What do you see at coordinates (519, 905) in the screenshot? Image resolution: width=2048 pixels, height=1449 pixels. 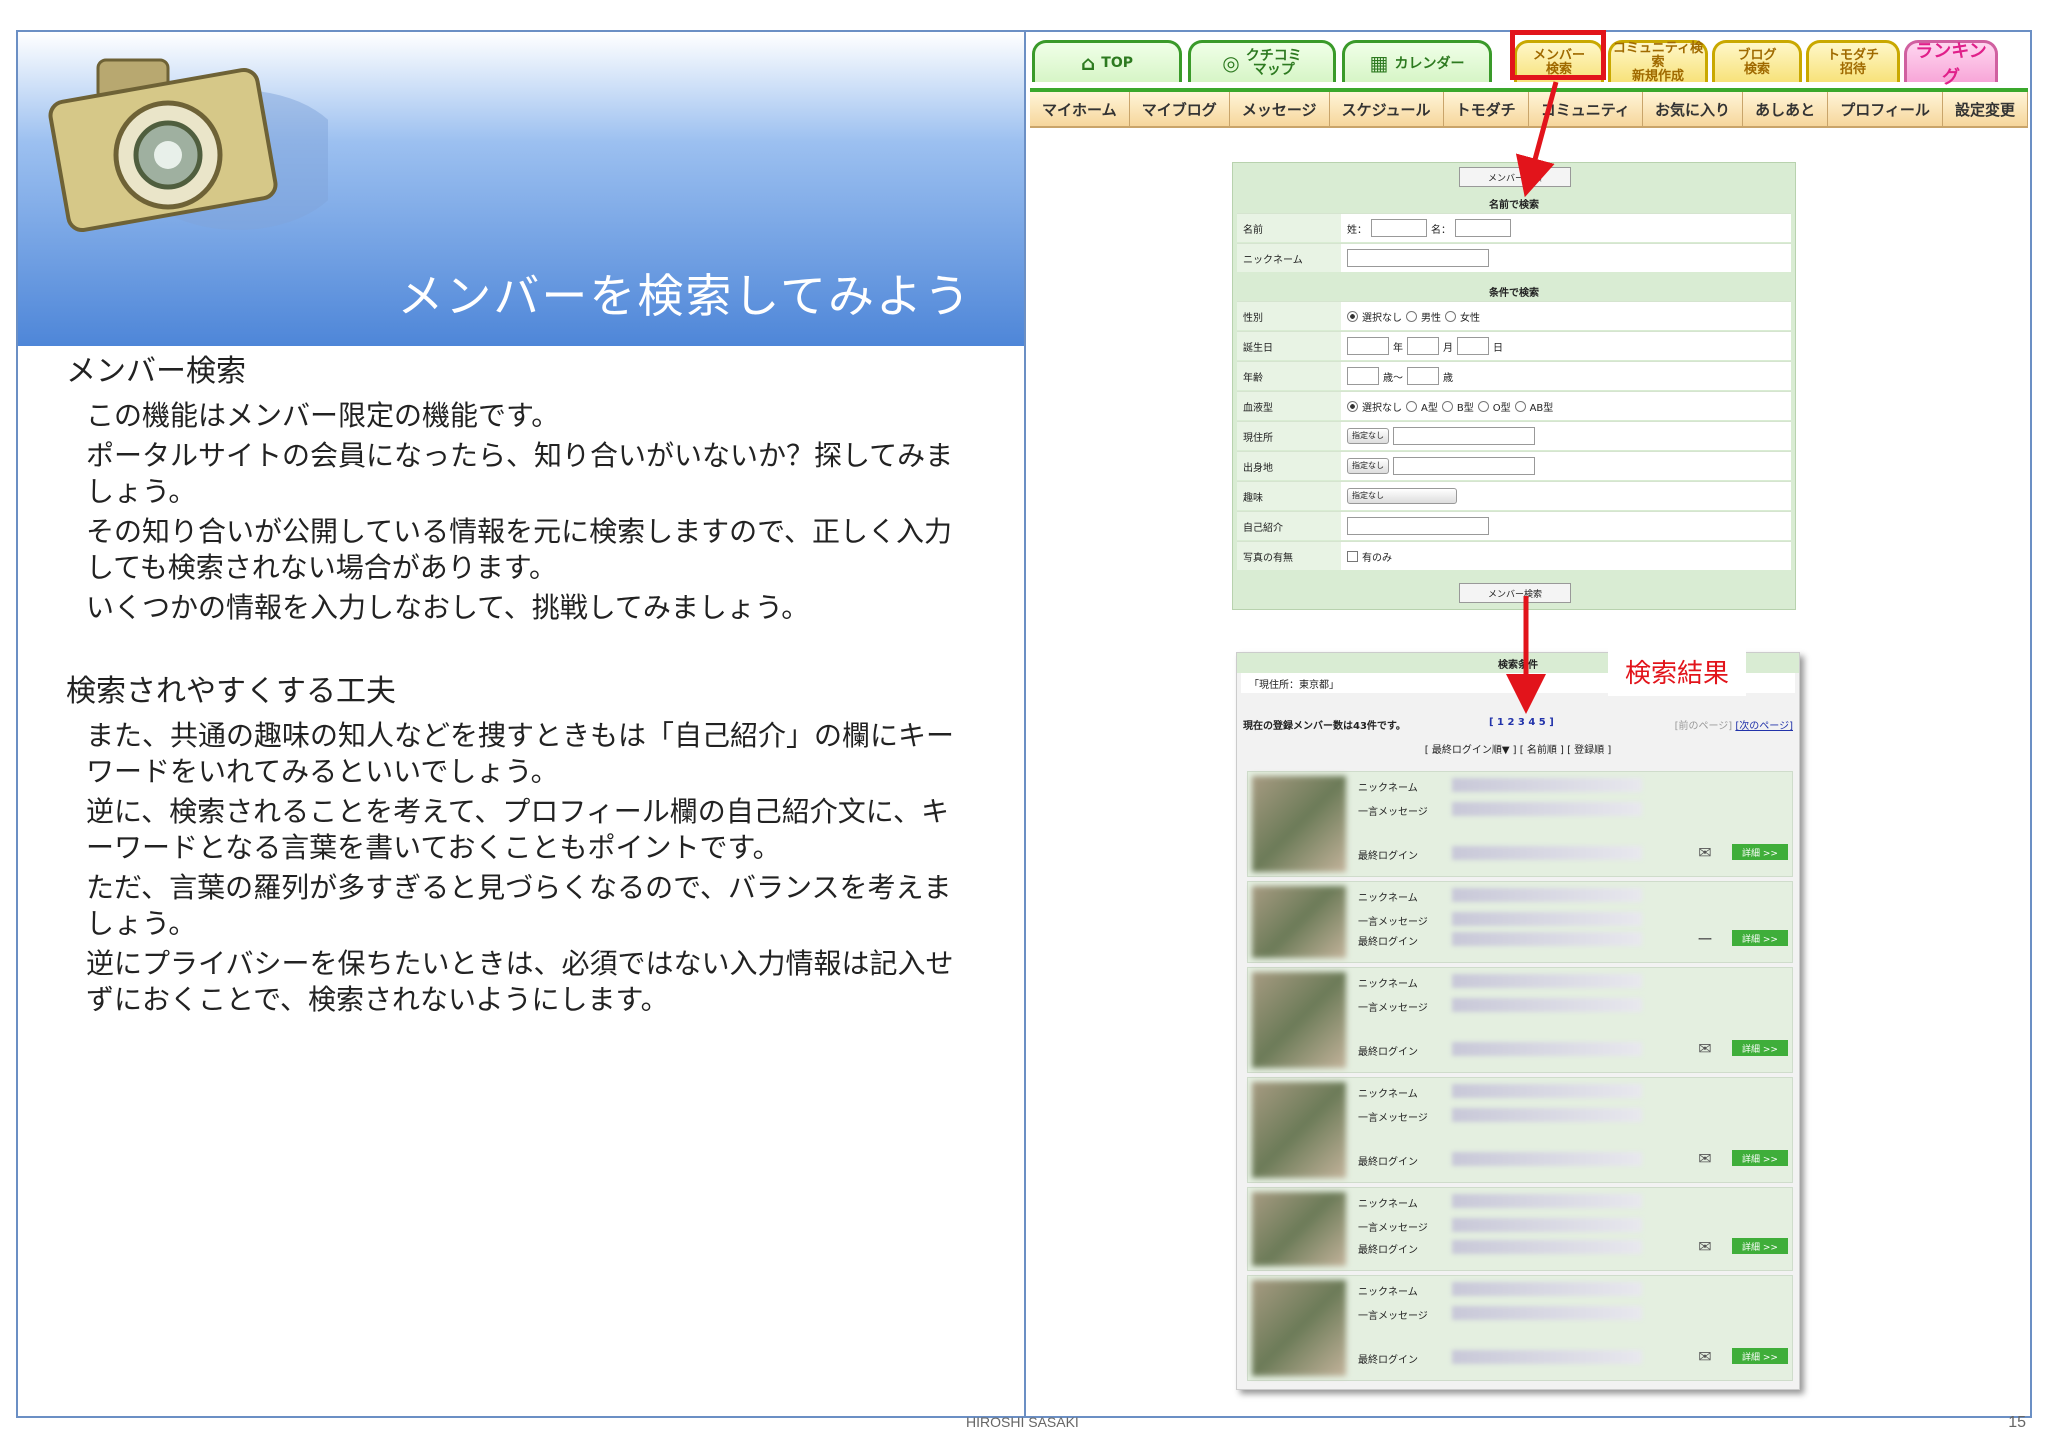 I see `paragraph: ただ、言葉の羅列が多すぎると見づらくなるので、バランスを考えましょう。` at bounding box center [519, 905].